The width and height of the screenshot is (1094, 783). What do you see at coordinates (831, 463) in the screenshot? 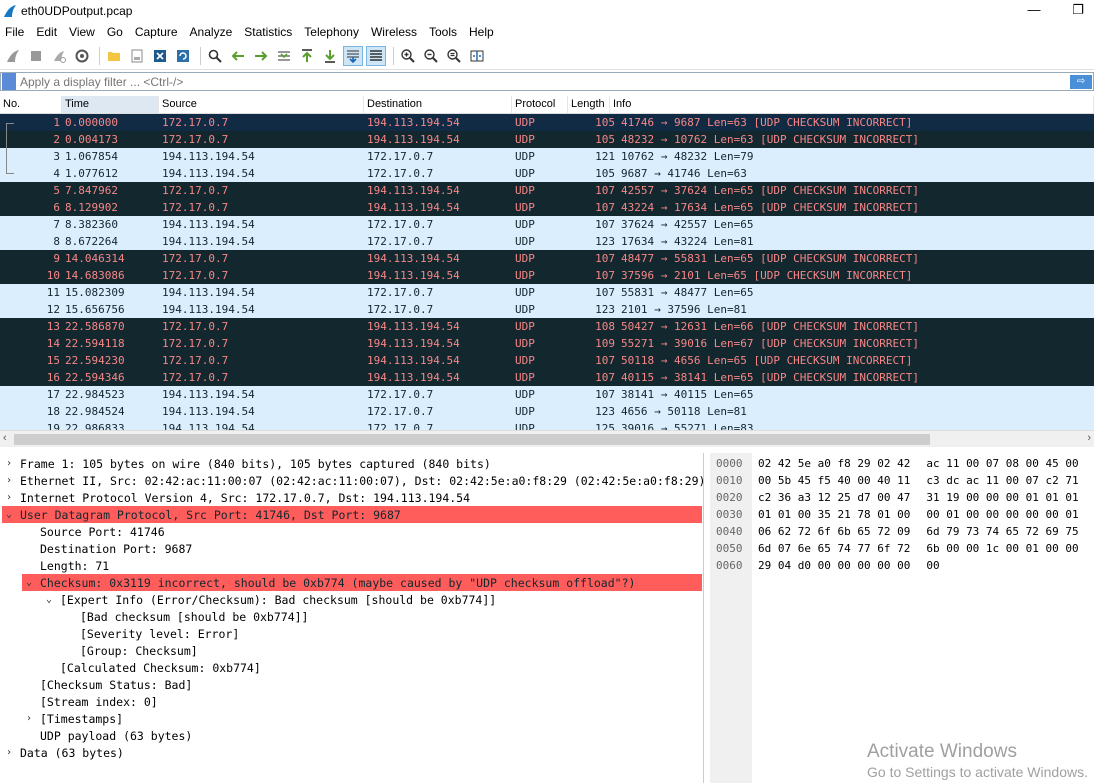
I see `bytes-hex1: 02 42 5e a0 f8 29 02 42` at bounding box center [831, 463].